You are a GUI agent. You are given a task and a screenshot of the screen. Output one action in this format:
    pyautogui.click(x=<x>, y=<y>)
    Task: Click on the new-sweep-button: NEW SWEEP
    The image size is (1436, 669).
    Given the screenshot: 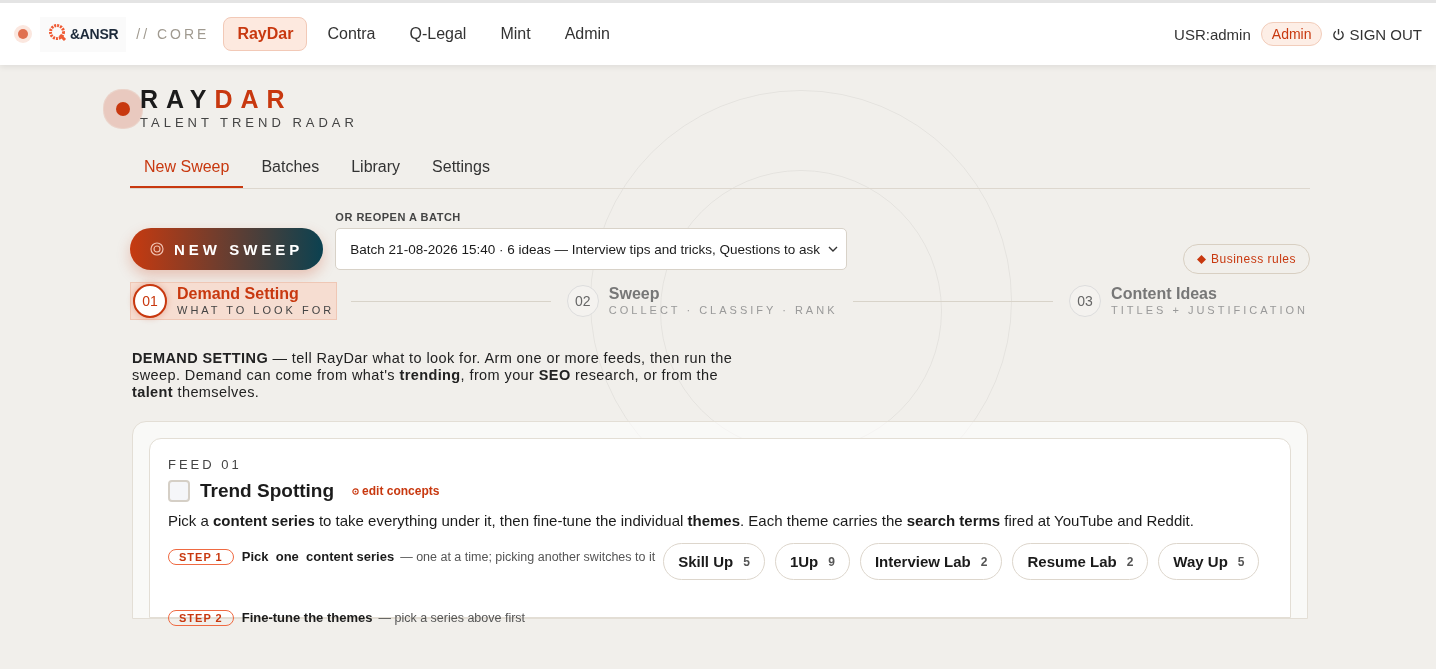 What is the action you would take?
    pyautogui.click(x=227, y=249)
    